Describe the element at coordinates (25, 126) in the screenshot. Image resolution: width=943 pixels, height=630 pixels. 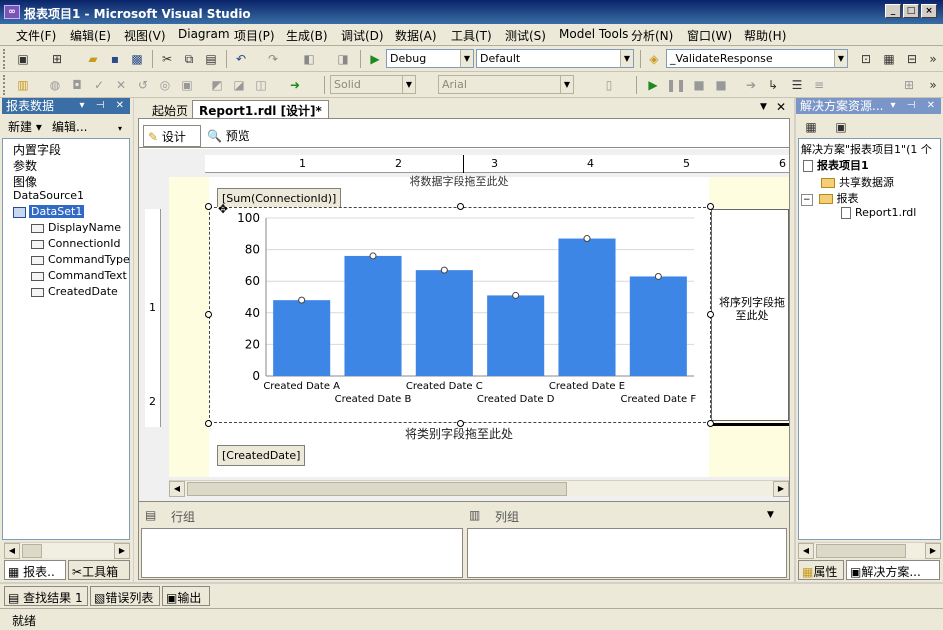
I see `new-menu-button: 新建 ▾` at that location.